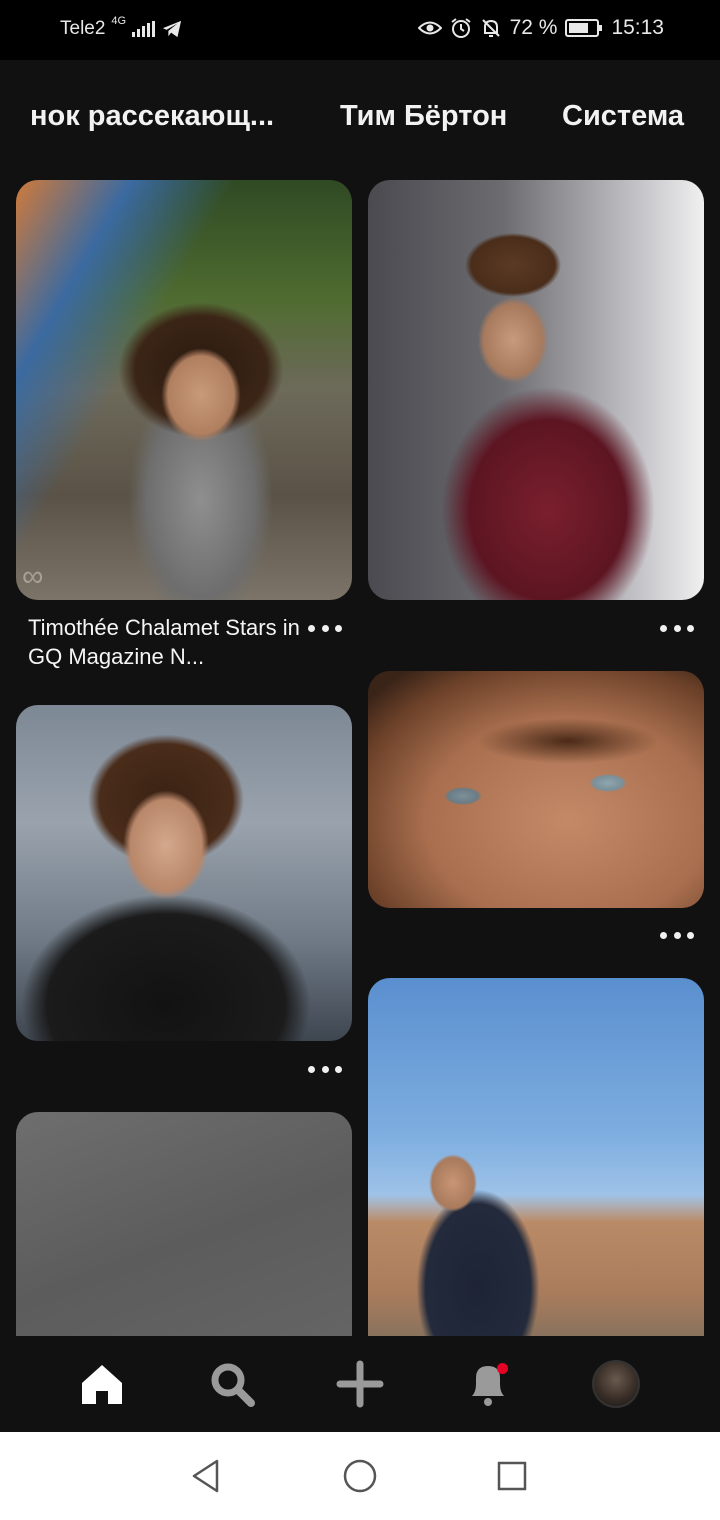 The height and width of the screenshot is (1520, 720). I want to click on topic-tabs: нок рассекающ... Тим Бёртон Система, so click(360, 119).